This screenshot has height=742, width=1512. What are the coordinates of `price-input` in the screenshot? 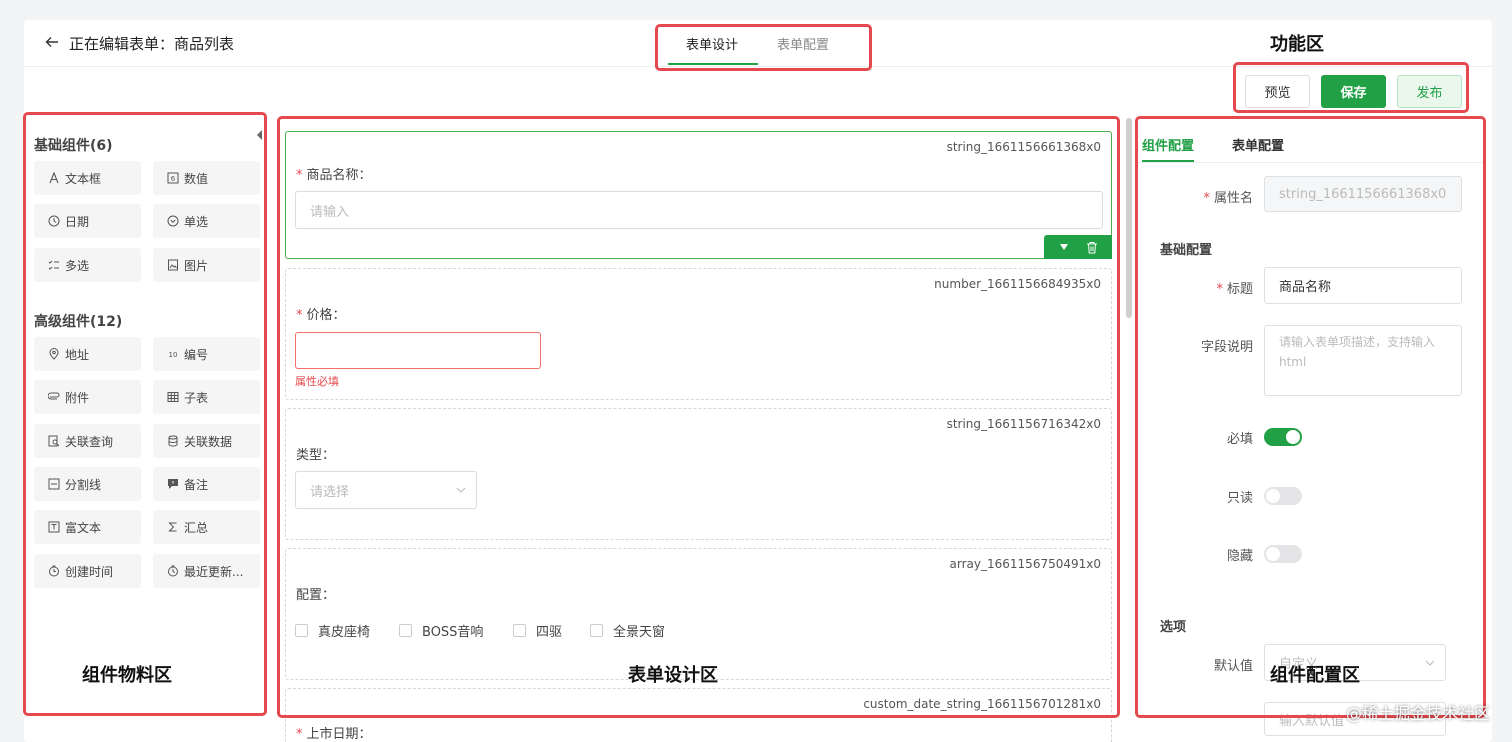 It's located at (418, 350).